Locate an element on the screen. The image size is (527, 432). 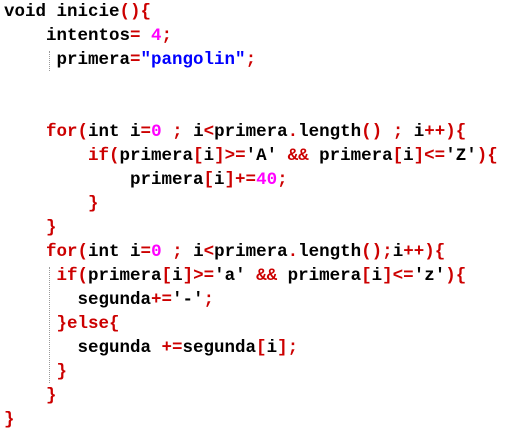
code-line: intentos= 4; is located at coordinates (109, 36).